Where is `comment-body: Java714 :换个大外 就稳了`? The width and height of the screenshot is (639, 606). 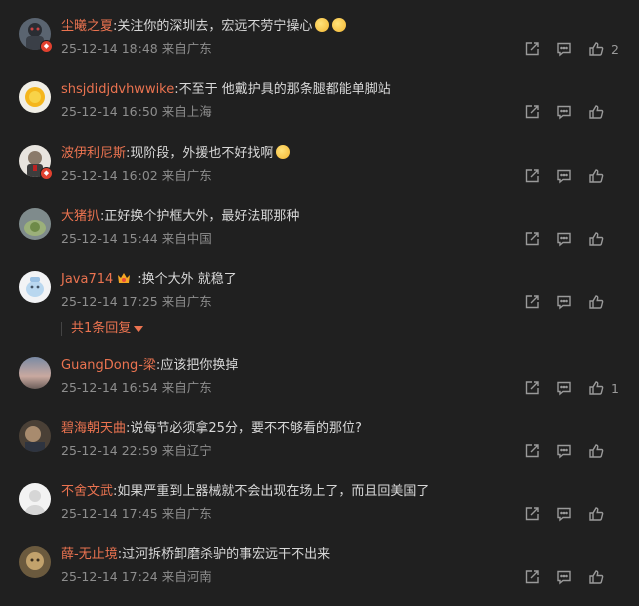
comment-body: Java714 :换个大外 就稳了 is located at coordinates (149, 280).